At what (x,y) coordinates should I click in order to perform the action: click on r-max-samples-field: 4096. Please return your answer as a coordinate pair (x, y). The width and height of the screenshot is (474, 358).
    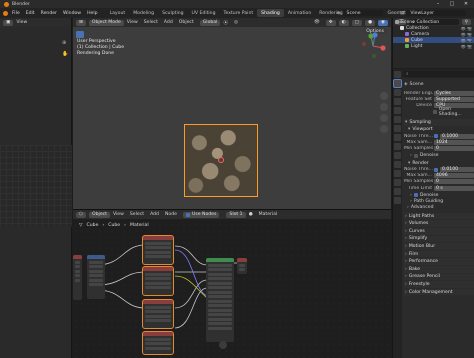
    Looking at the image, I should click on (454, 176).